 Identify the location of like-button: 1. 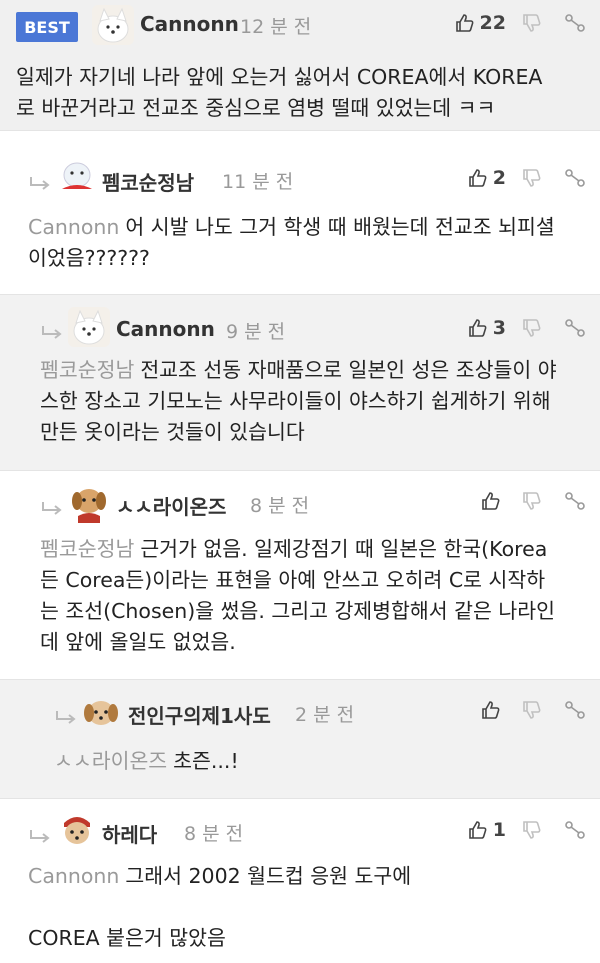
(487, 830).